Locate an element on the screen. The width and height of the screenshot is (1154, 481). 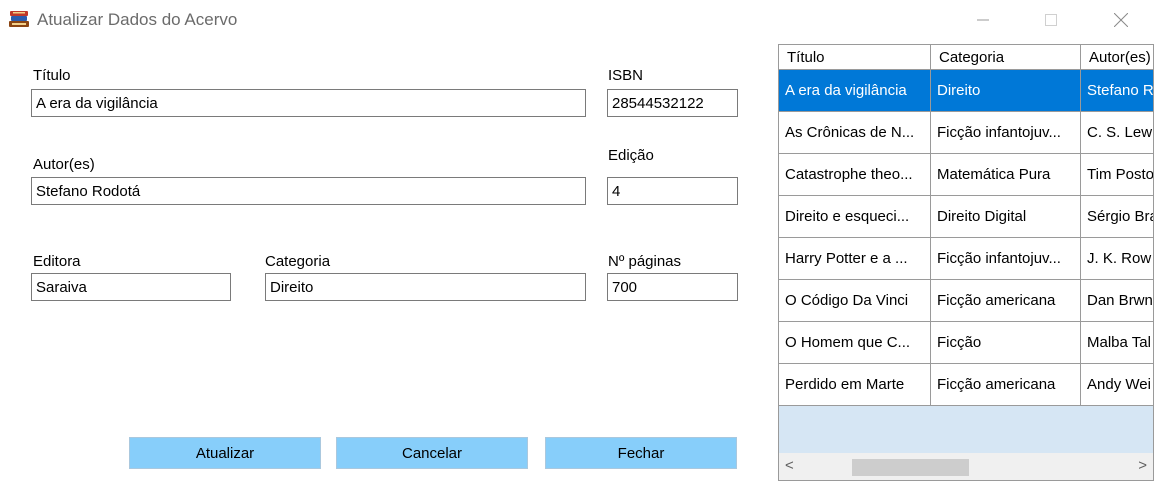
table-cell: Perdido em Marte is located at coordinates (855, 384).